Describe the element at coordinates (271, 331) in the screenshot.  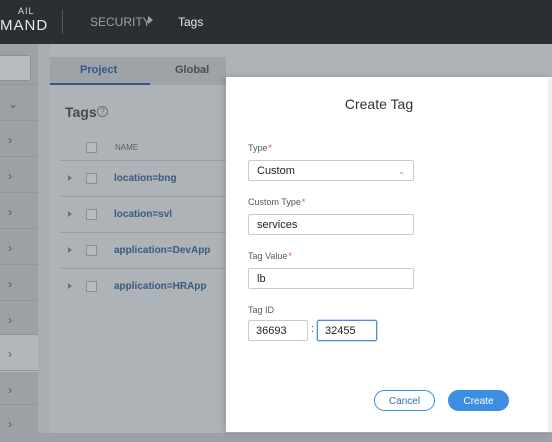
I see `tag-id-first-value: 36693` at that location.